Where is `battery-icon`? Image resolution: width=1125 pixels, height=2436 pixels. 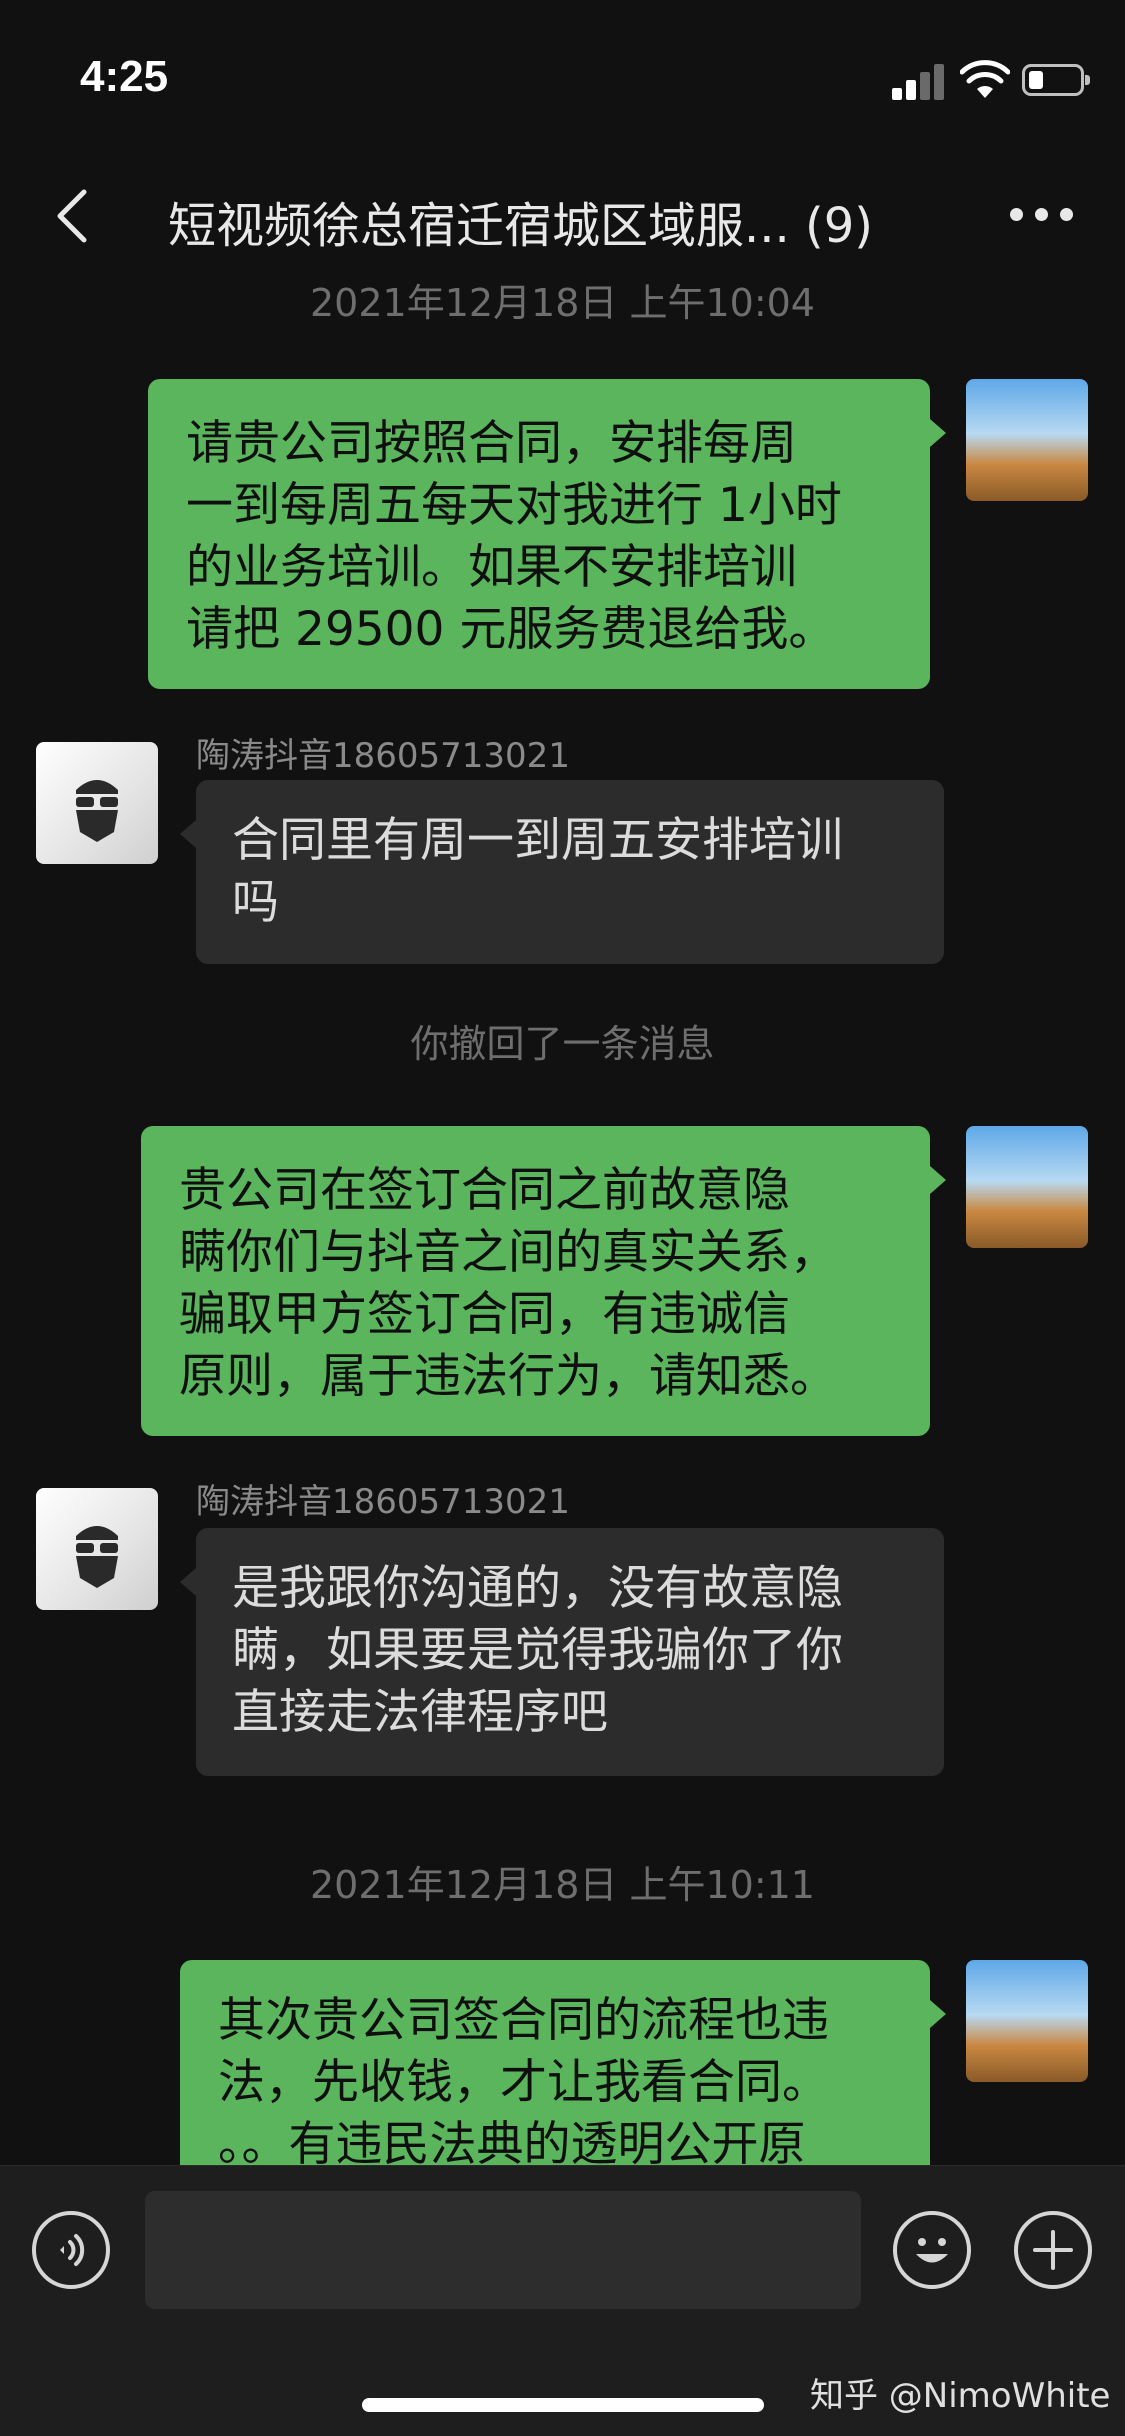
battery-icon is located at coordinates (1056, 80).